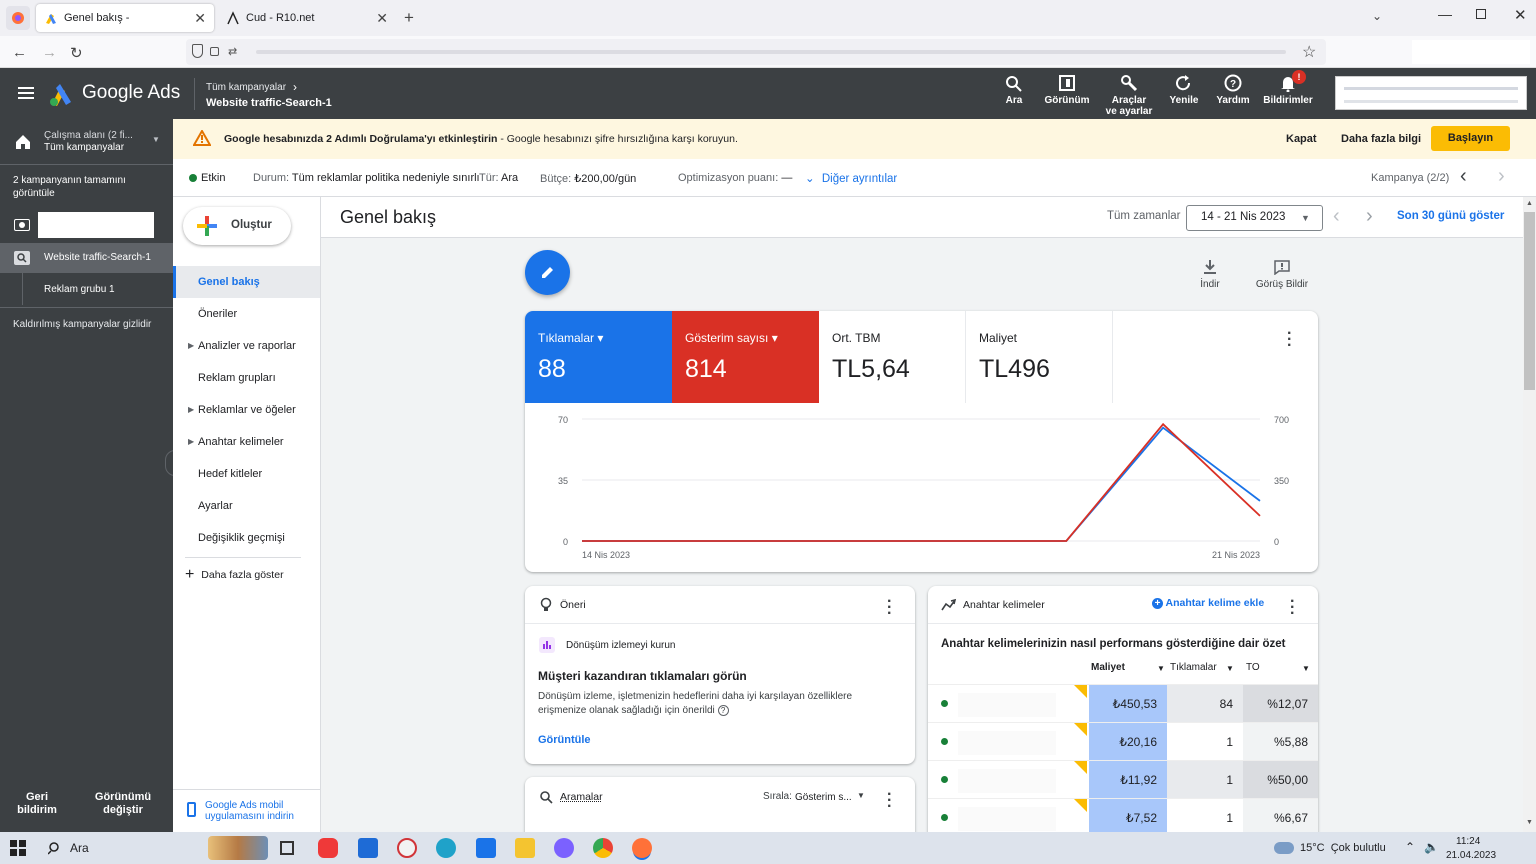 The width and height of the screenshot is (1536, 864). What do you see at coordinates (407, 848) in the screenshot?
I see `snipping-tool-icon` at bounding box center [407, 848].